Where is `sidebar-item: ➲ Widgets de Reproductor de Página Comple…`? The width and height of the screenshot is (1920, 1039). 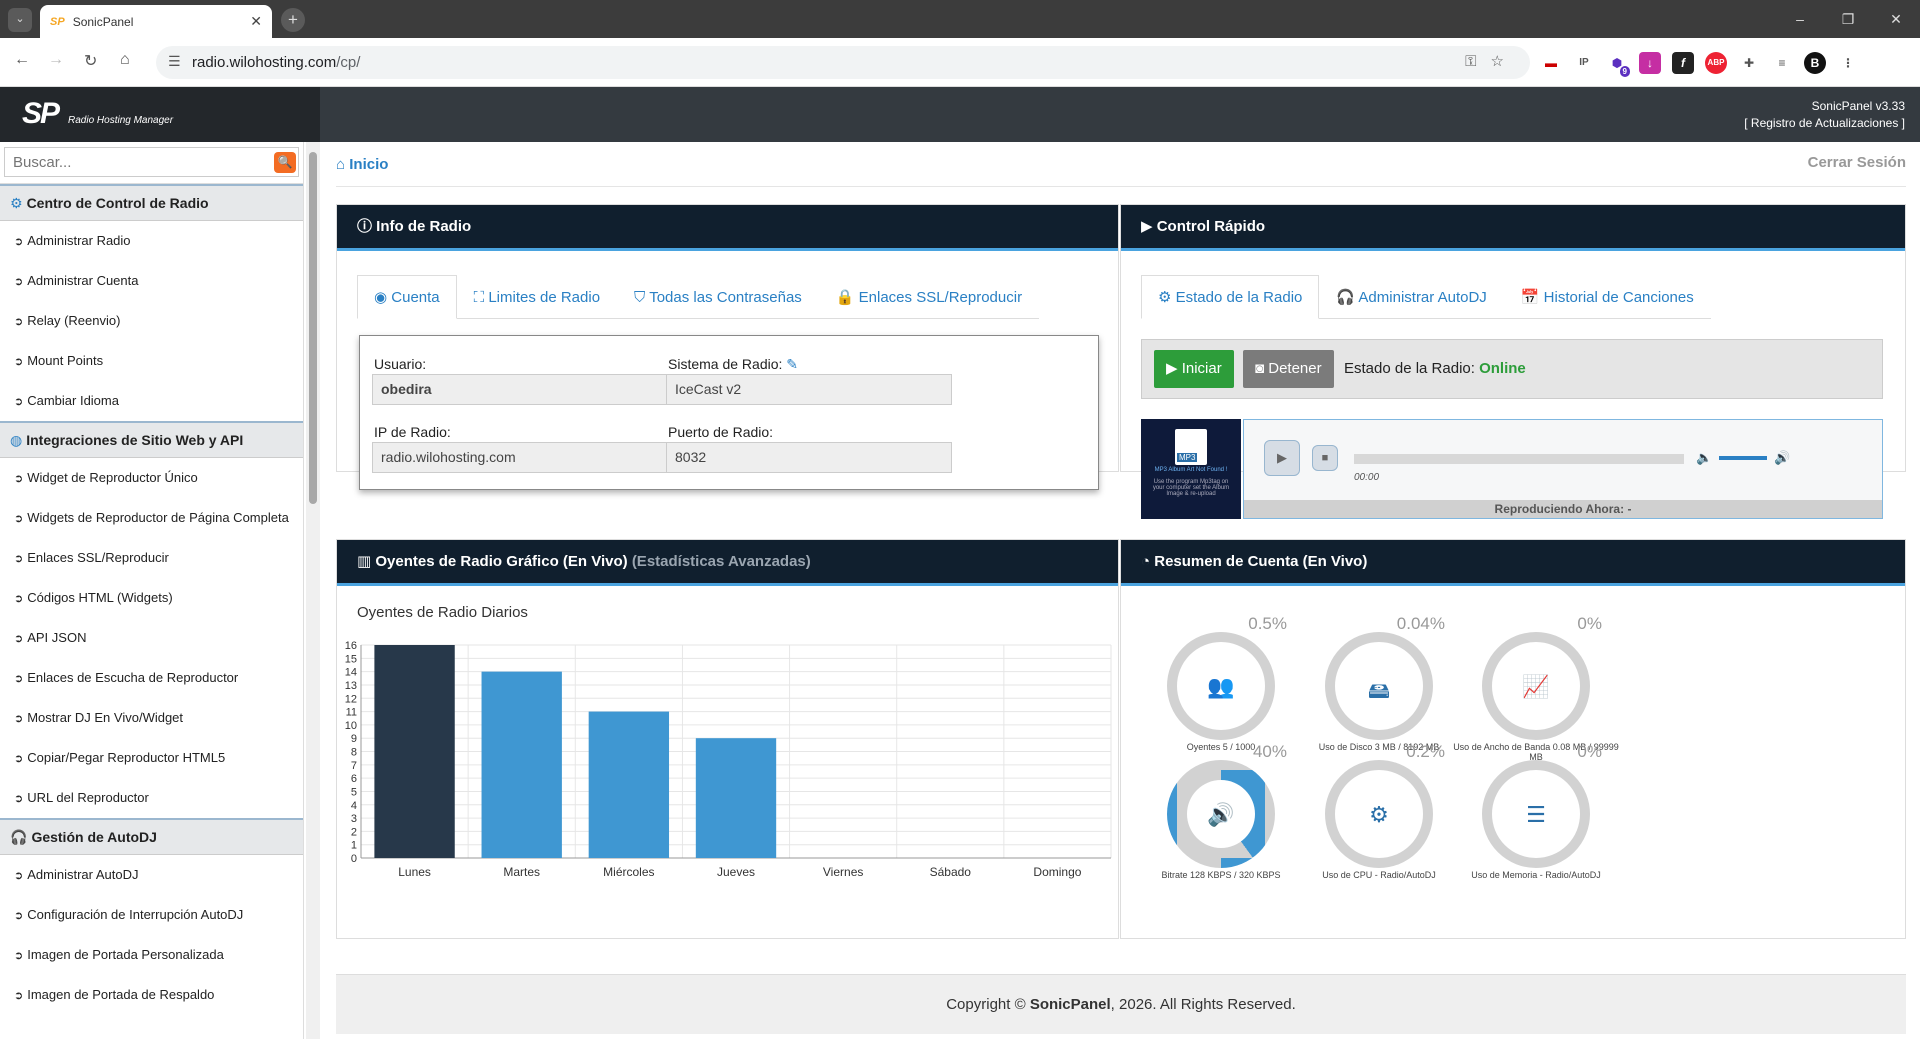 sidebar-item: ➲ Widgets de Reproductor de Página Comple… is located at coordinates (151, 518).